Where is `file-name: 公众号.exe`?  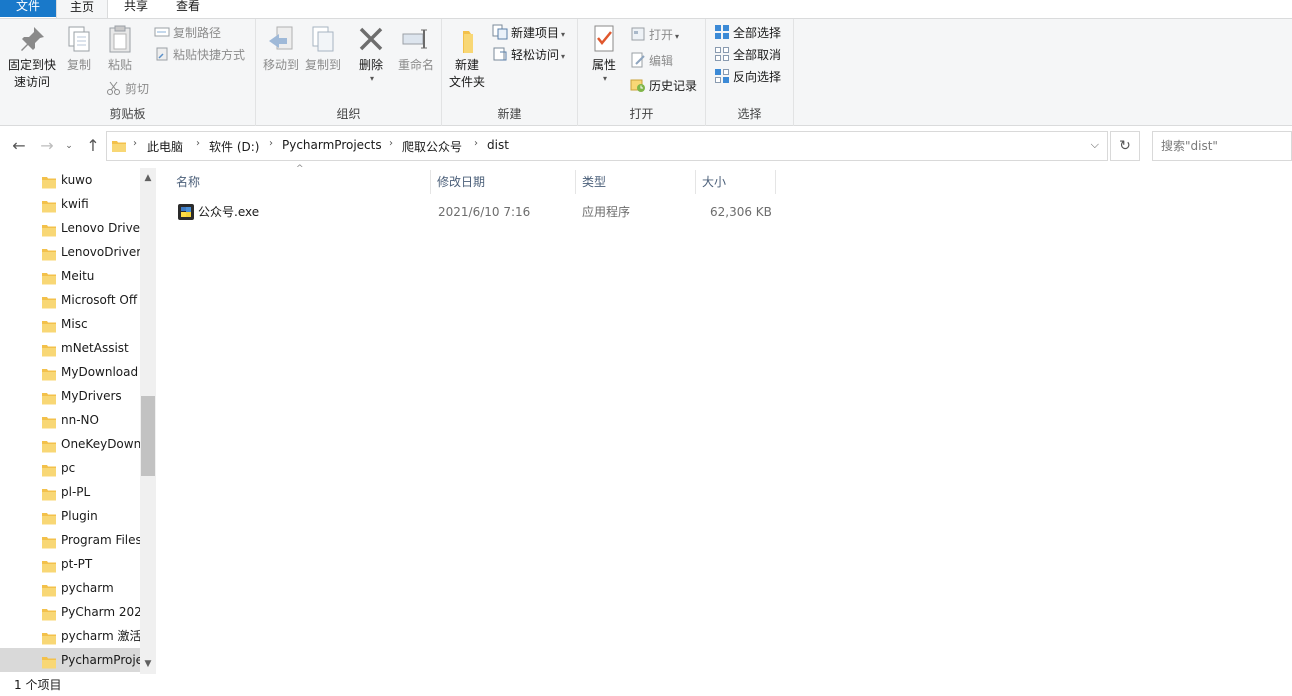
file-name: 公众号.exe is located at coordinates (229, 212).